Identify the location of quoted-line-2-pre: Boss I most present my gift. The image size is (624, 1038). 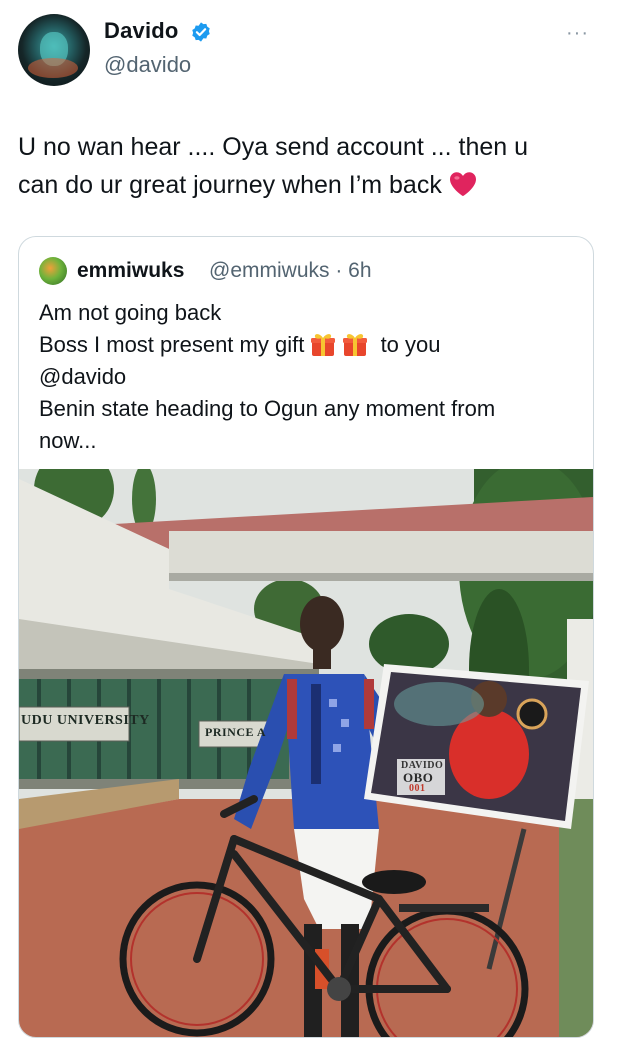
(172, 344).